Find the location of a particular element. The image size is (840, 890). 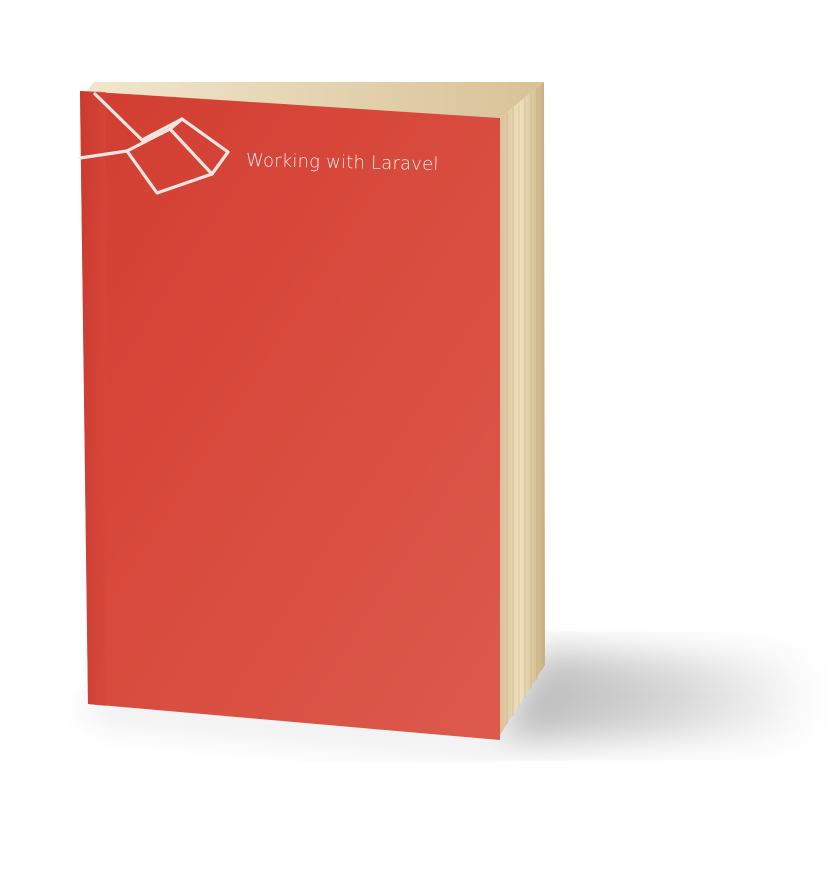

book-spine-hinge is located at coordinates (93, 398).